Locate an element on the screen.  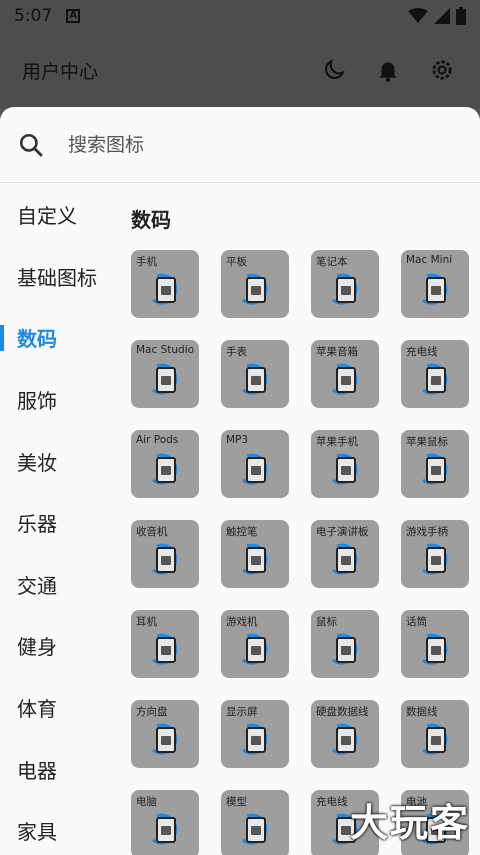
moon-icon is located at coordinates (334, 70).